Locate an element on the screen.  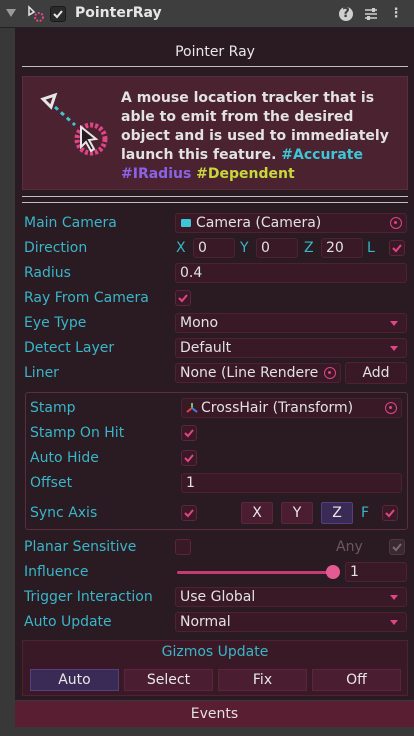
sync-axis-y-button: Y is located at coordinates (297, 513).